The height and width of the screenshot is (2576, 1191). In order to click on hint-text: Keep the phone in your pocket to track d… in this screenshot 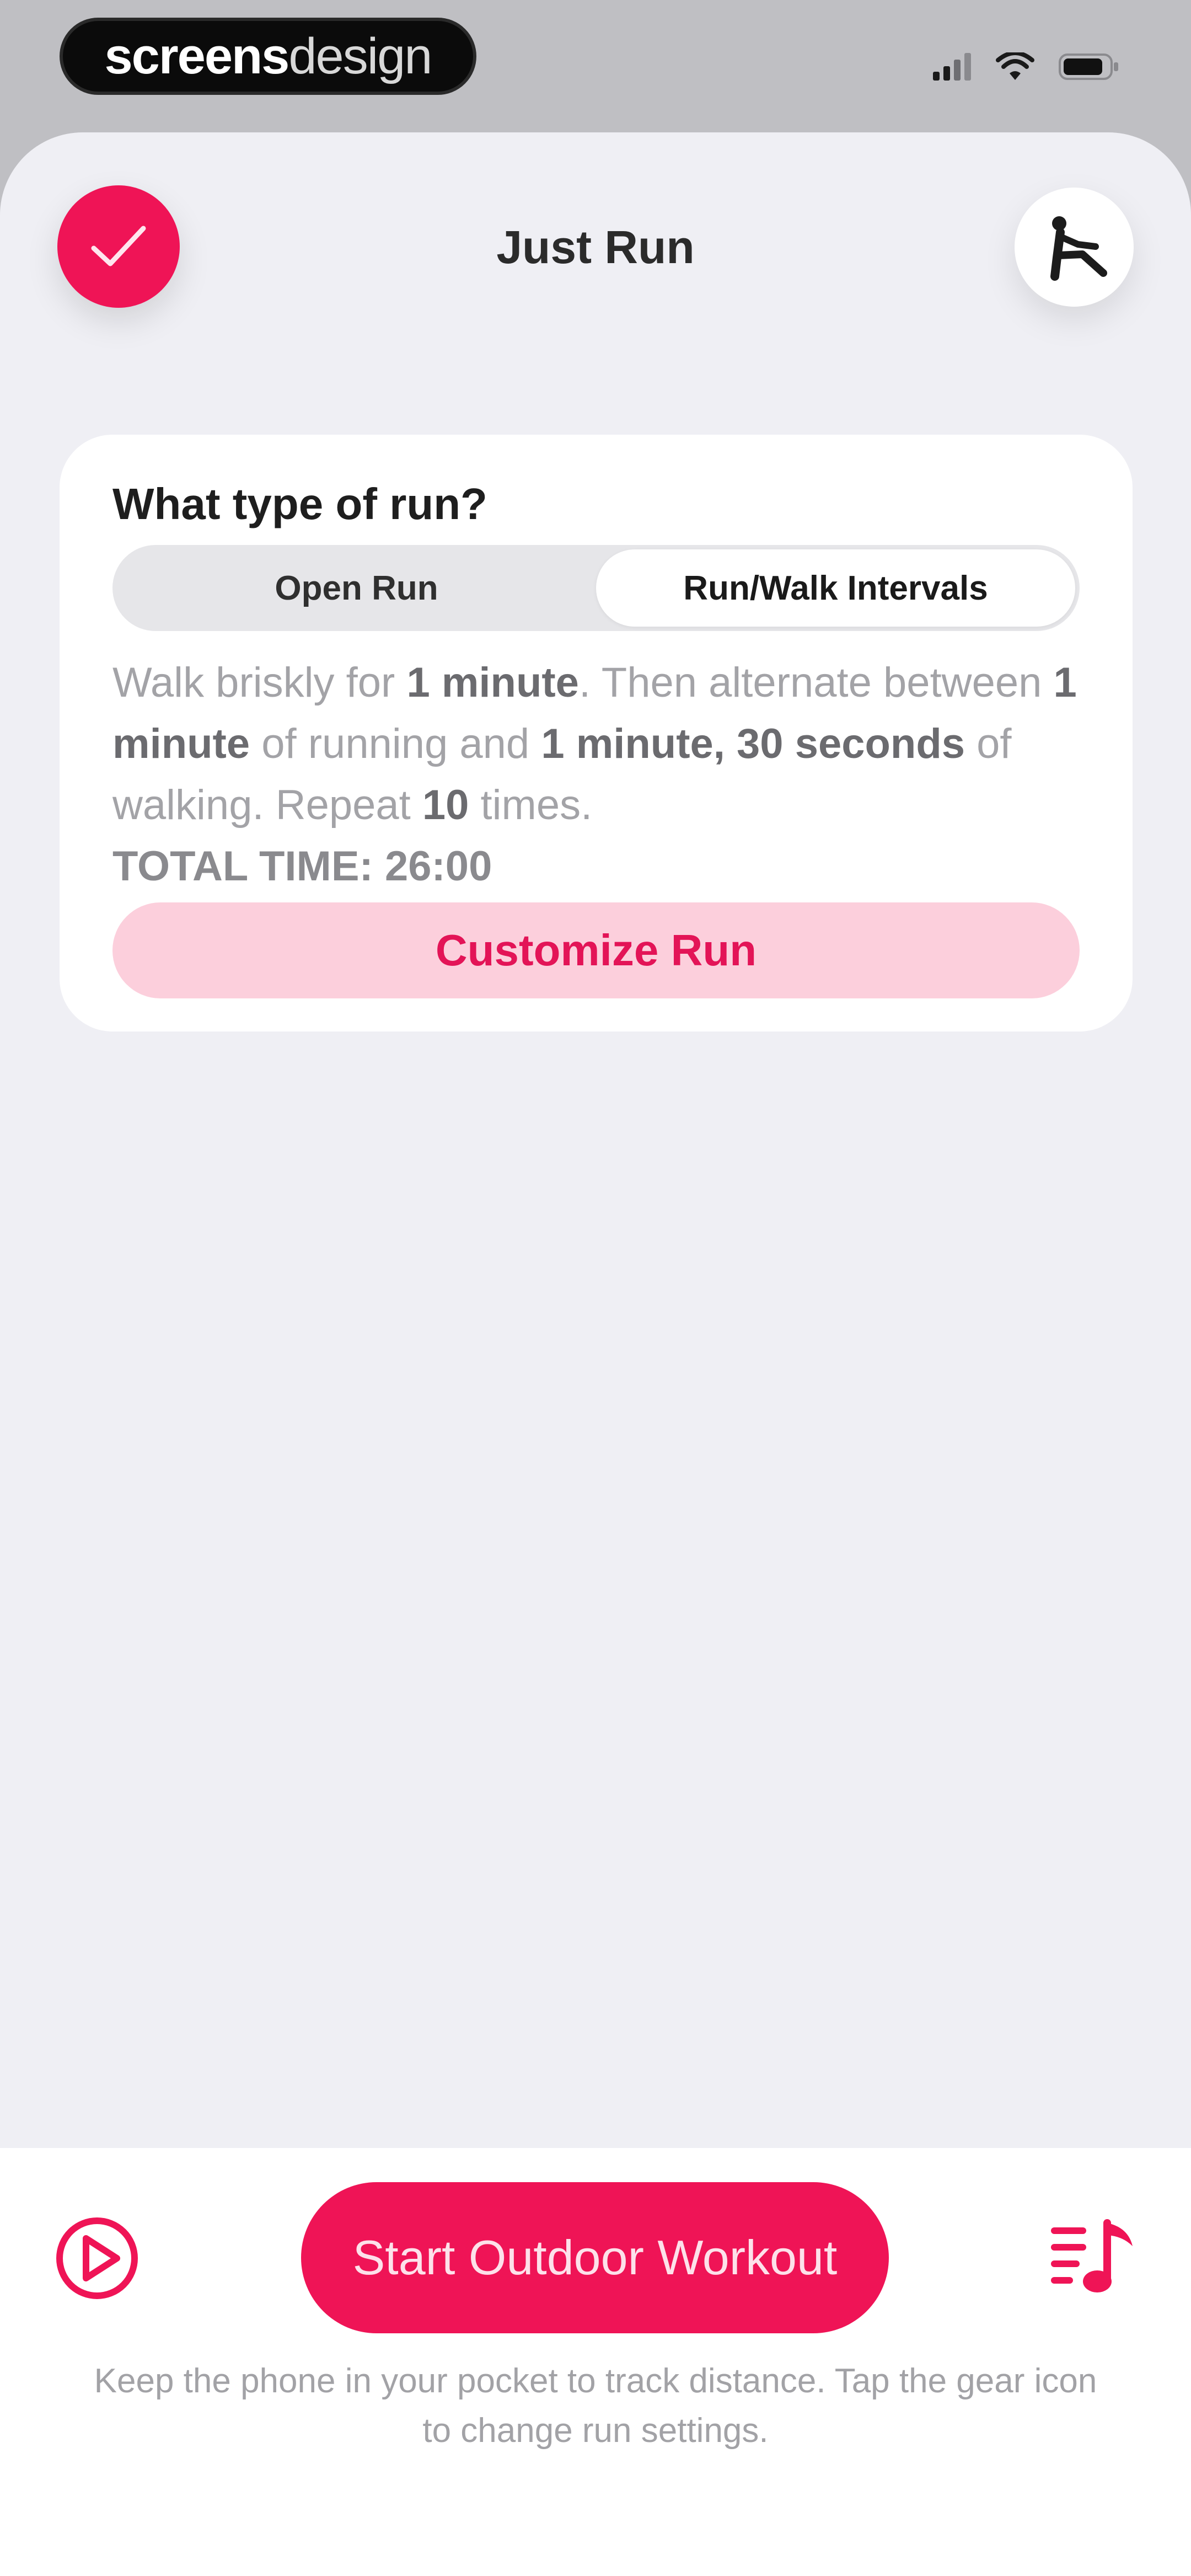, I will do `click(595, 2406)`.